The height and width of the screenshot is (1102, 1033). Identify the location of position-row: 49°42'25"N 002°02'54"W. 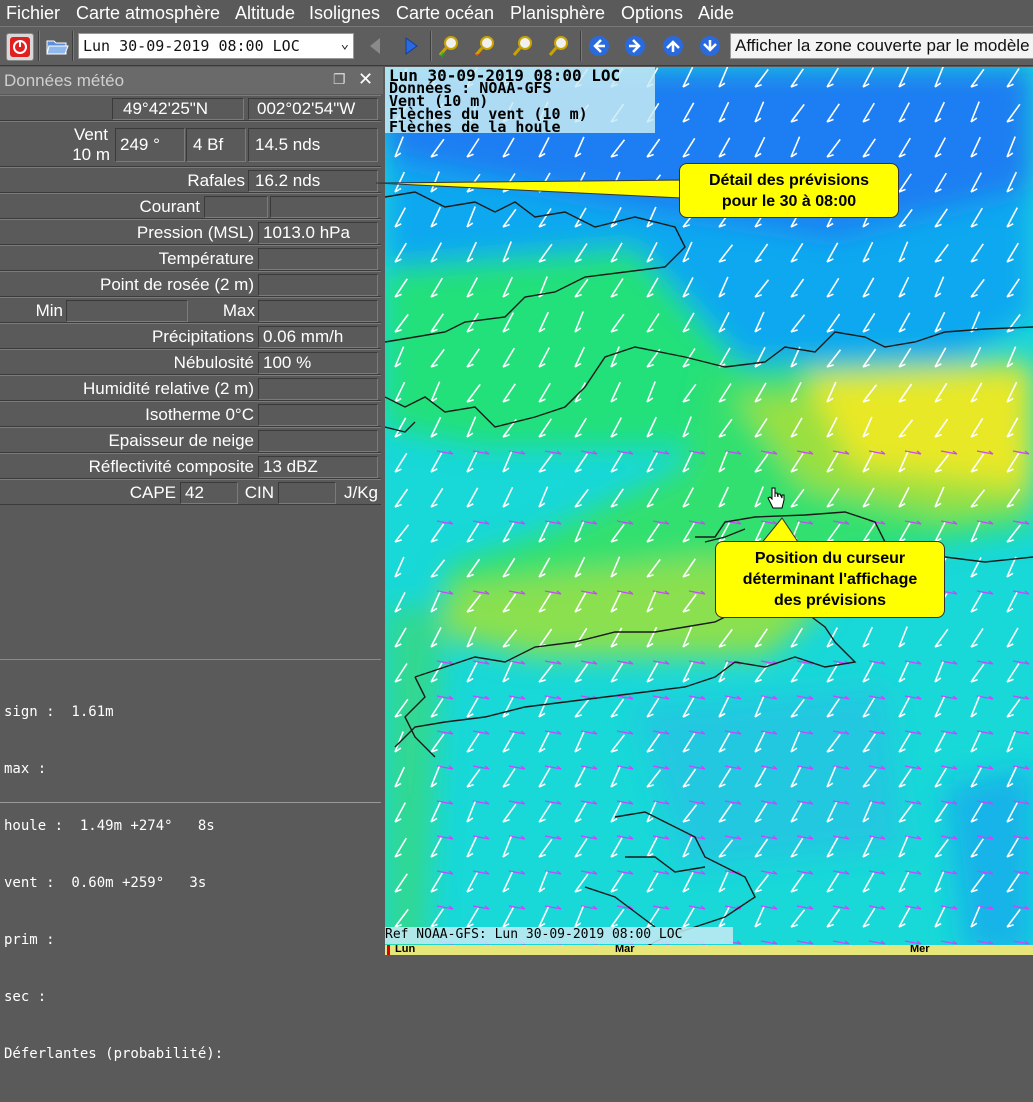
(190, 108).